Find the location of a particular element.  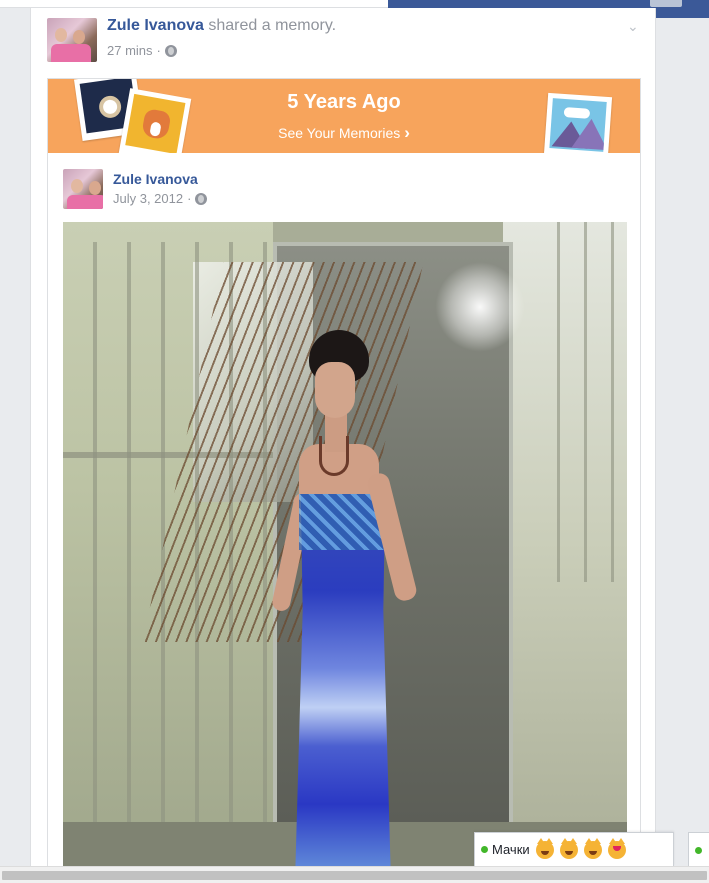

story-header: Zule Ivanova shared a memory. is located at coordinates (221, 26).